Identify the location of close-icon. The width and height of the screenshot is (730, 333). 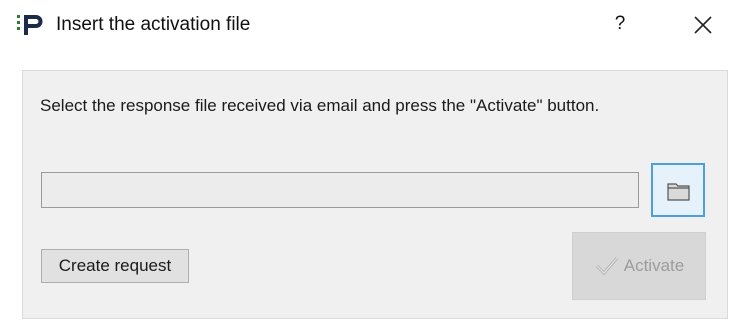
(703, 25).